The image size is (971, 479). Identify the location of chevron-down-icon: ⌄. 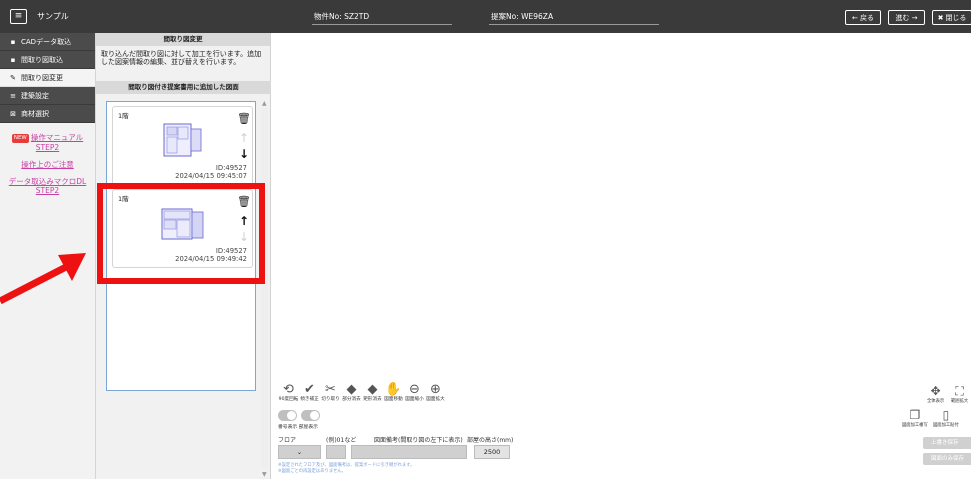
(299, 452).